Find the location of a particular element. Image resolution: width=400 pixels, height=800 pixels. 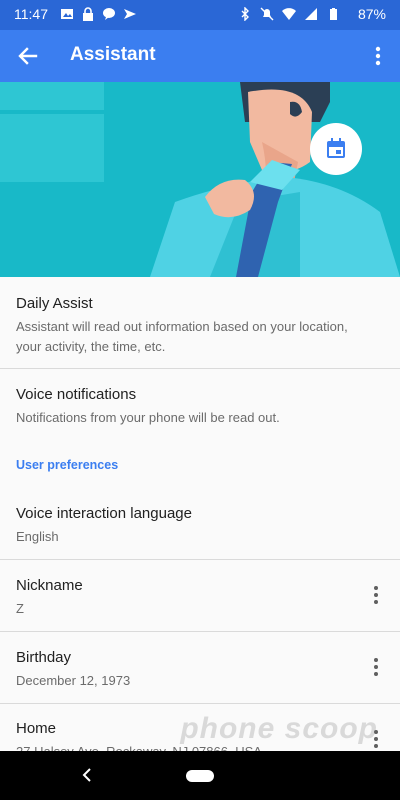

mute-bell-icon is located at coordinates (267, 14).